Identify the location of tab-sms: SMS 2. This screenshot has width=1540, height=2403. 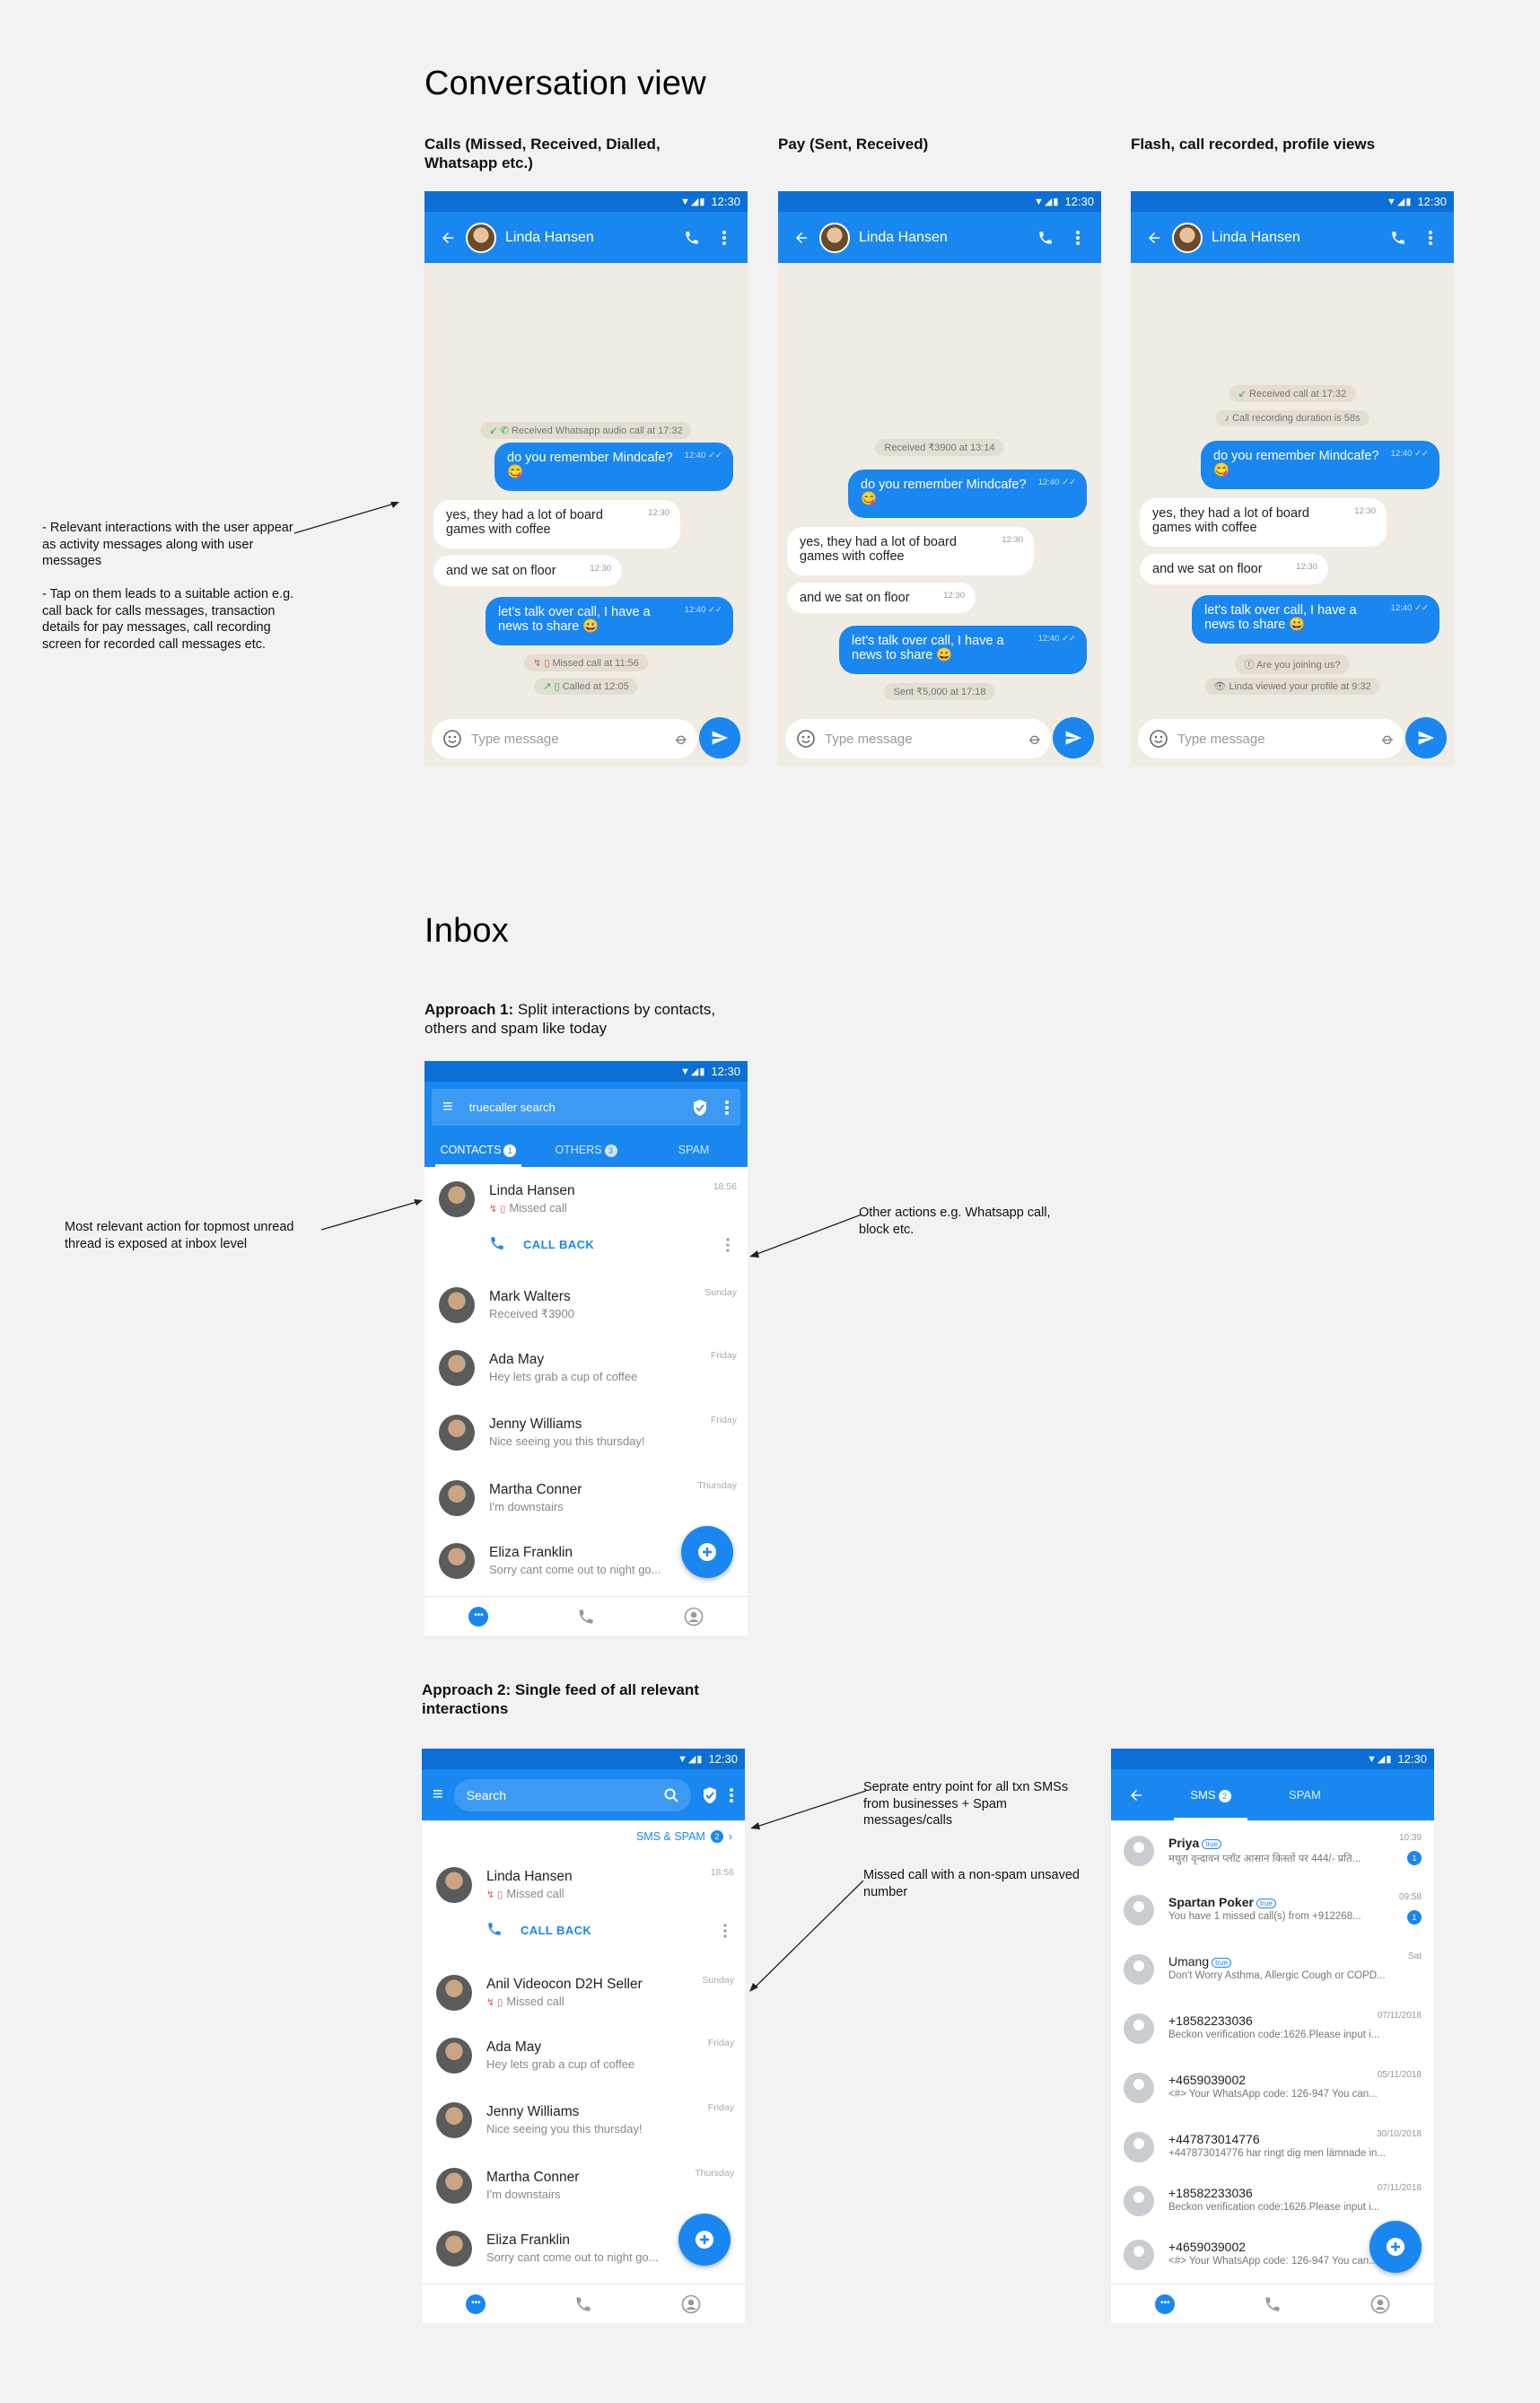
(1210, 1794).